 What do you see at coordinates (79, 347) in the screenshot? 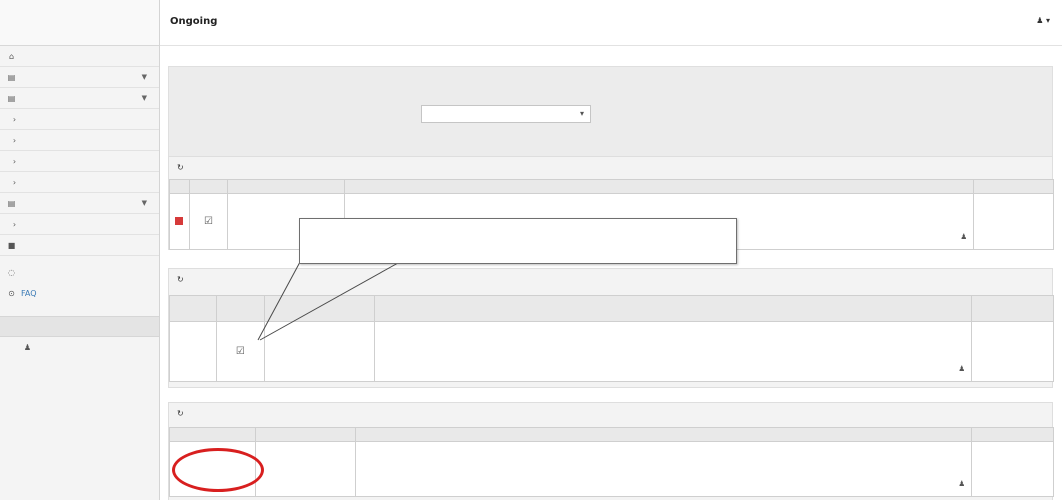
I see `sidebar-user-item: ♟` at bounding box center [79, 347].